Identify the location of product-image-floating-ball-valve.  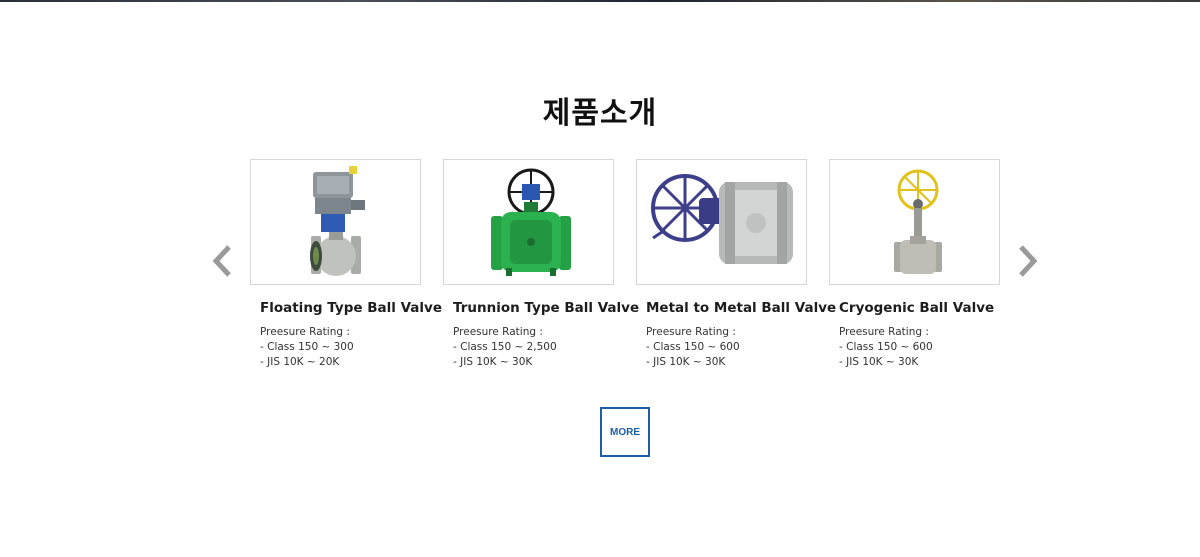
(335, 222).